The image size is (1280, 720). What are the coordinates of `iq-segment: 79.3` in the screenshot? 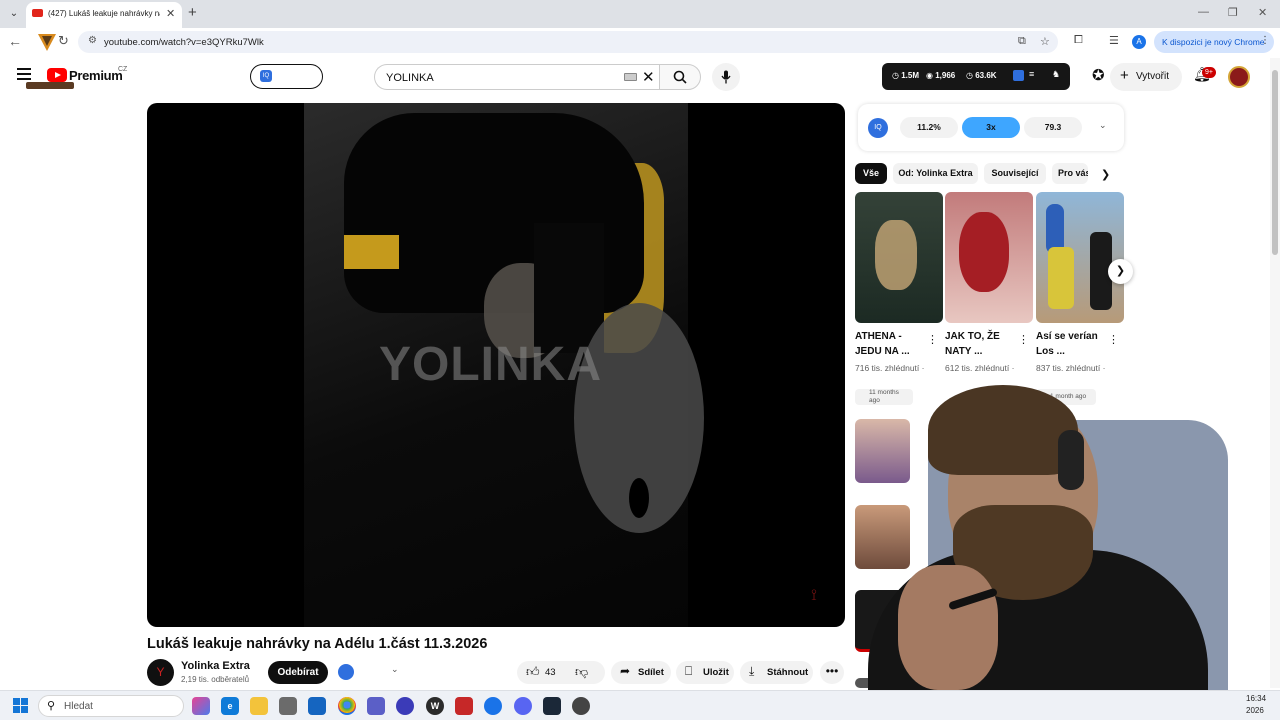 It's located at (1053, 127).